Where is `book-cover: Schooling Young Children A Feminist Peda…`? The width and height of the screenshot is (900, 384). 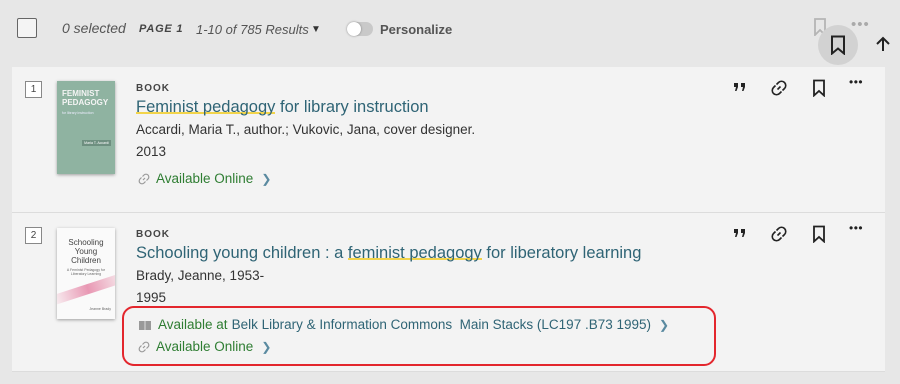 book-cover: Schooling Young Children A Feminist Peda… is located at coordinates (86, 273).